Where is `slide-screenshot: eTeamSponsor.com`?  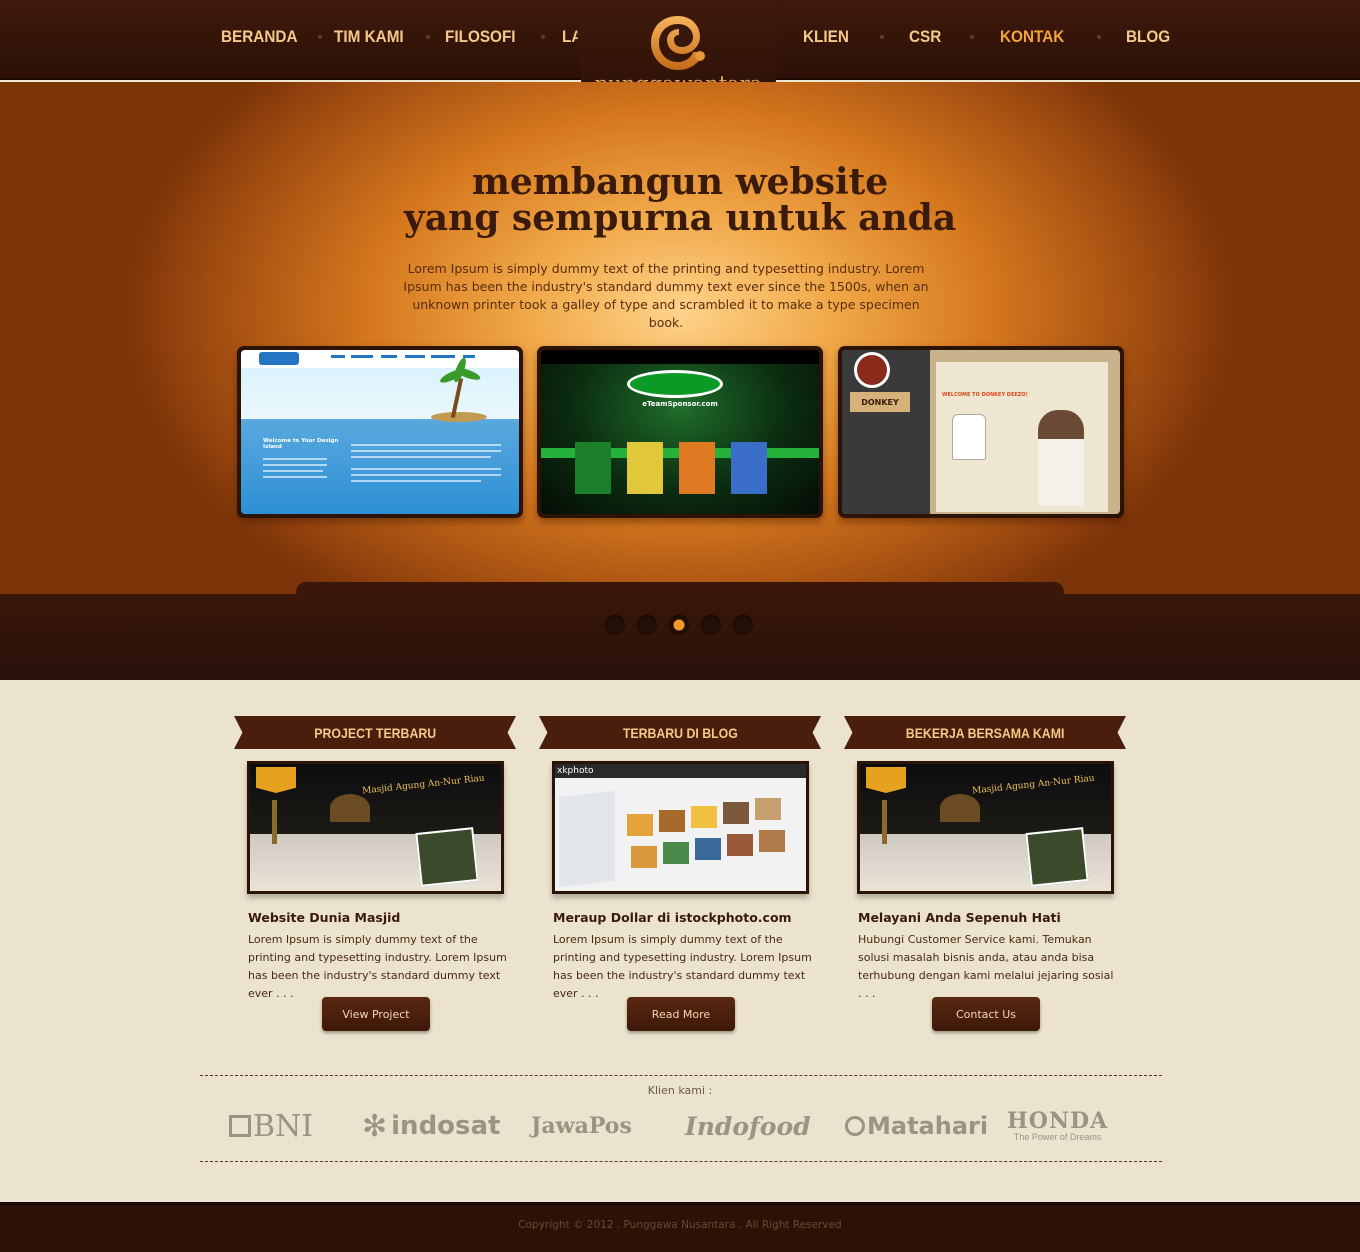 slide-screenshot: eTeamSponsor.com is located at coordinates (680, 432).